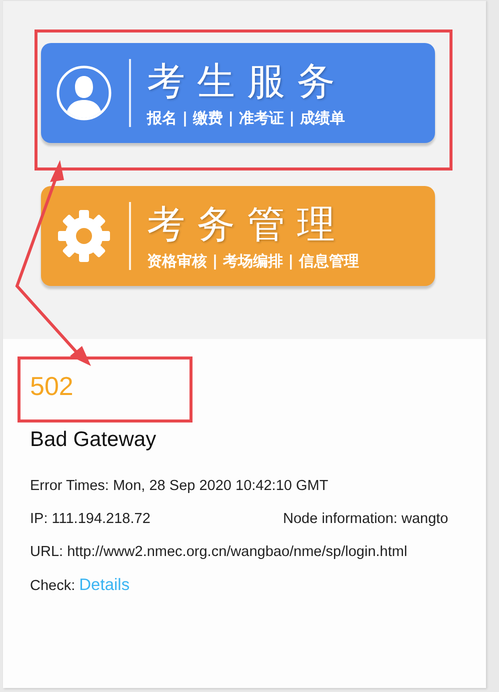 The image size is (499, 692). What do you see at coordinates (179, 486) in the screenshot?
I see `error-time: Error Times: Mon, 28 Sep 2020 10:42:10 GMT` at bounding box center [179, 486].